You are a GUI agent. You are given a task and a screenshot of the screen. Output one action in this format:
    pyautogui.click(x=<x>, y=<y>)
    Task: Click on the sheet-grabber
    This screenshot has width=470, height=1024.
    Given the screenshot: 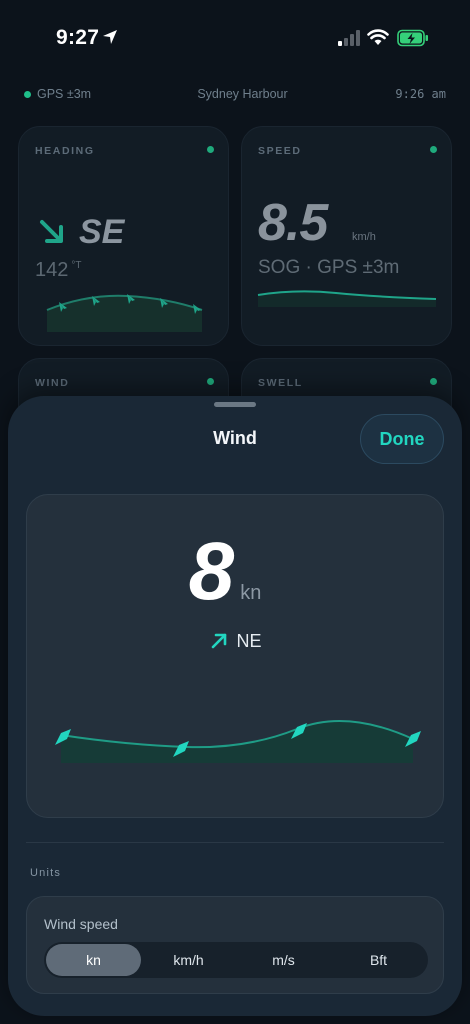 What is the action you would take?
    pyautogui.click(x=235, y=404)
    